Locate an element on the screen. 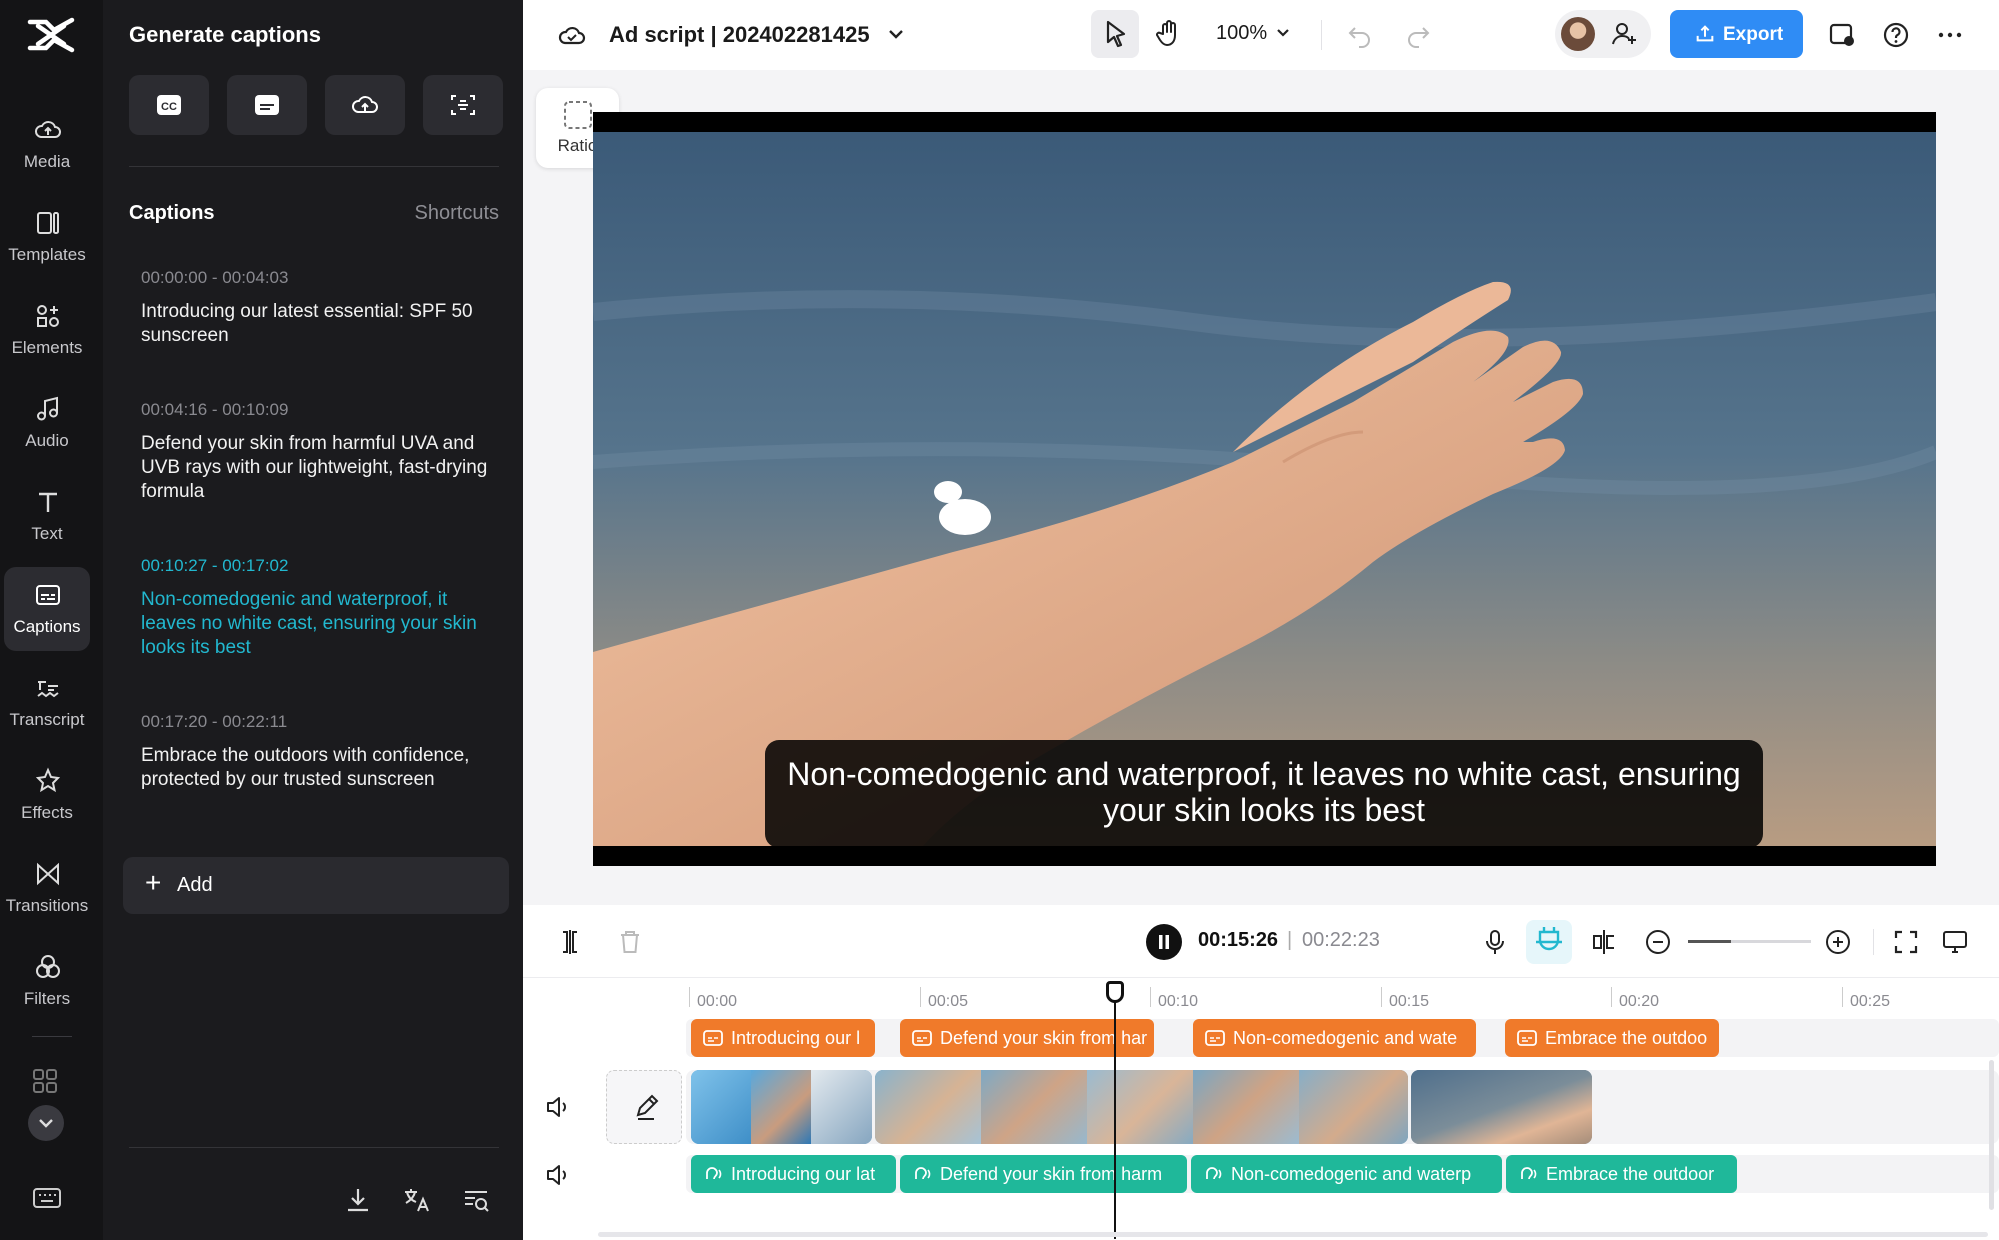 The image size is (1999, 1240). undo-icon is located at coordinates (1360, 35).